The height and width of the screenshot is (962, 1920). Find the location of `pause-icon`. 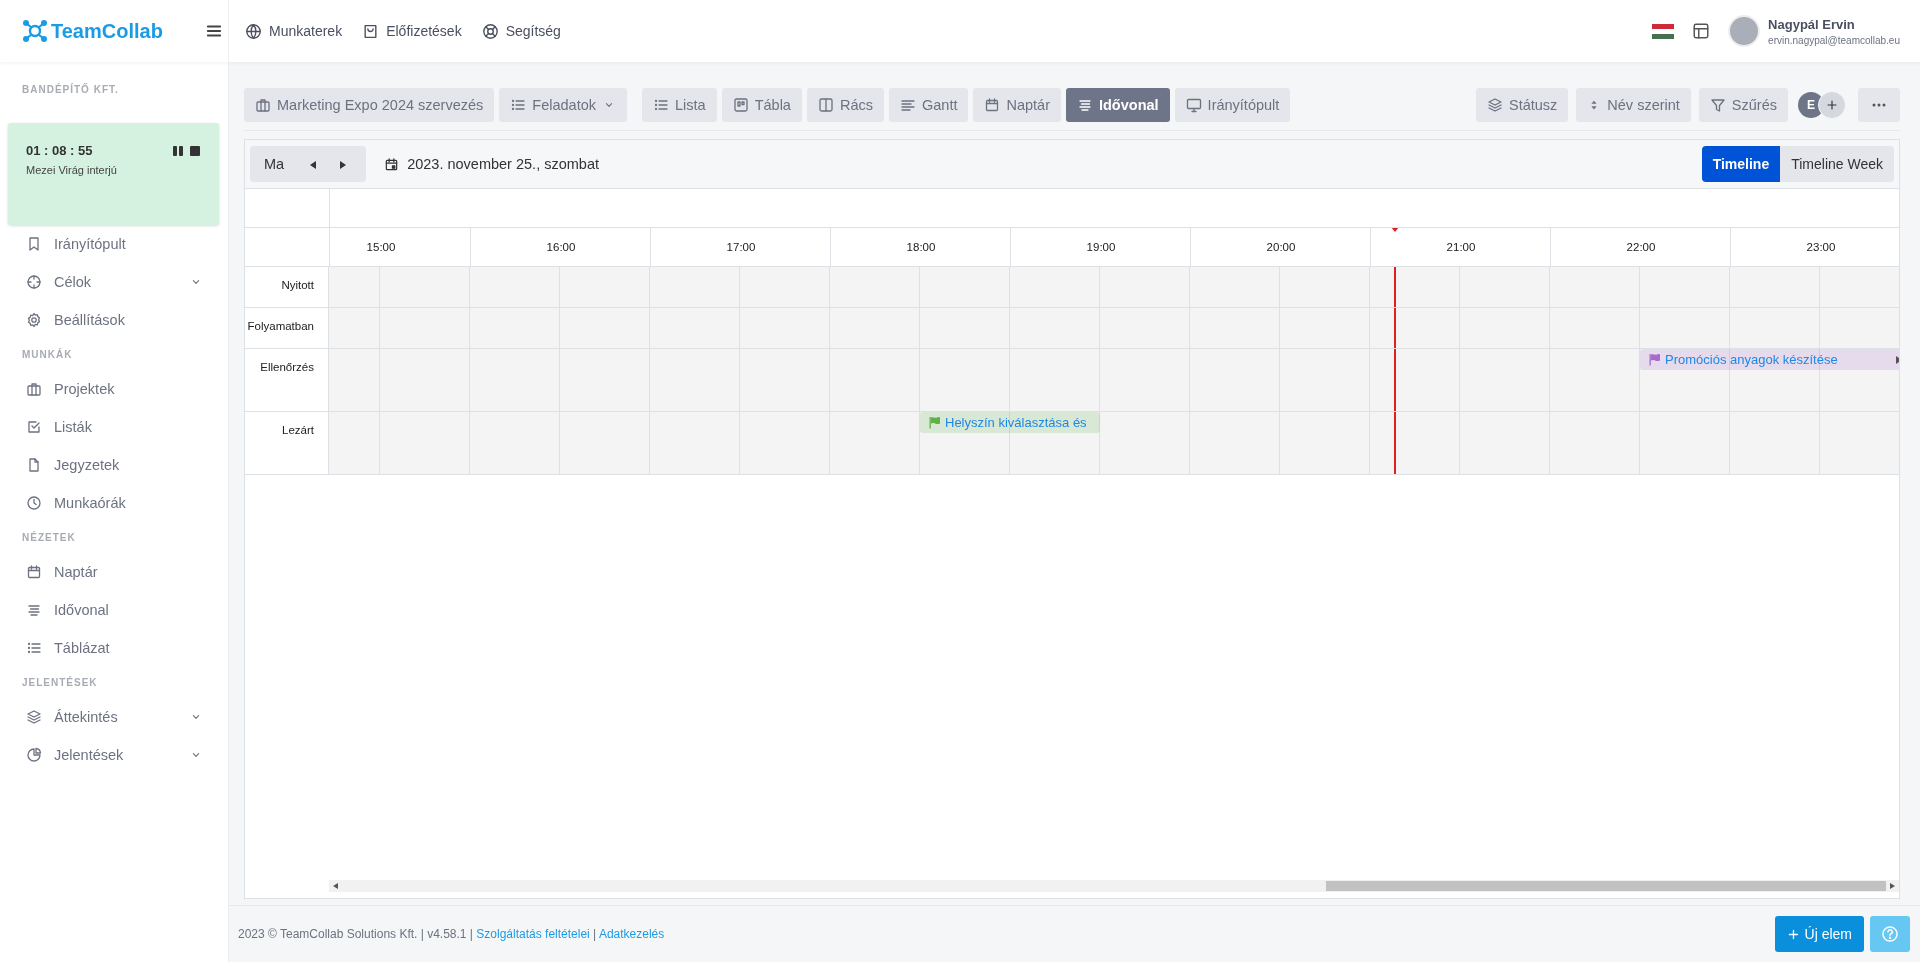

pause-icon is located at coordinates (178, 150).